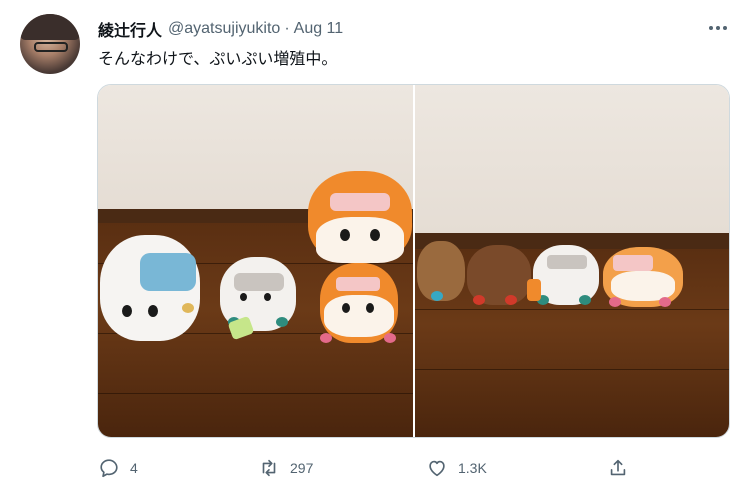 This screenshot has height=491, width=750. Describe the element at coordinates (285, 468) in the screenshot. I see `retweet-button: 297` at that location.